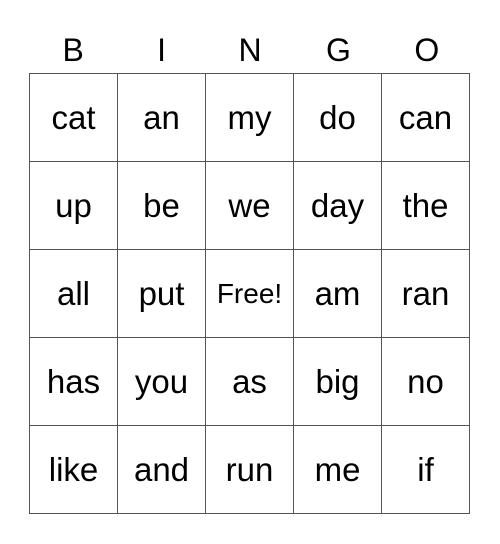 The height and width of the screenshot is (544, 500). Describe the element at coordinates (338, 206) in the screenshot. I see `bingo-cell: day` at that location.